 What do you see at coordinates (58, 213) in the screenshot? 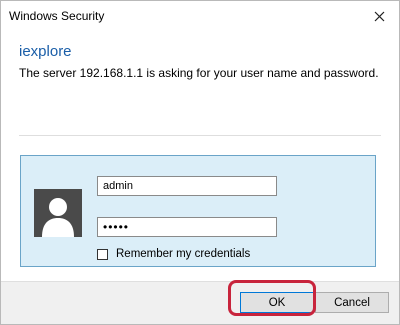
I see `user-silhouette-icon` at bounding box center [58, 213].